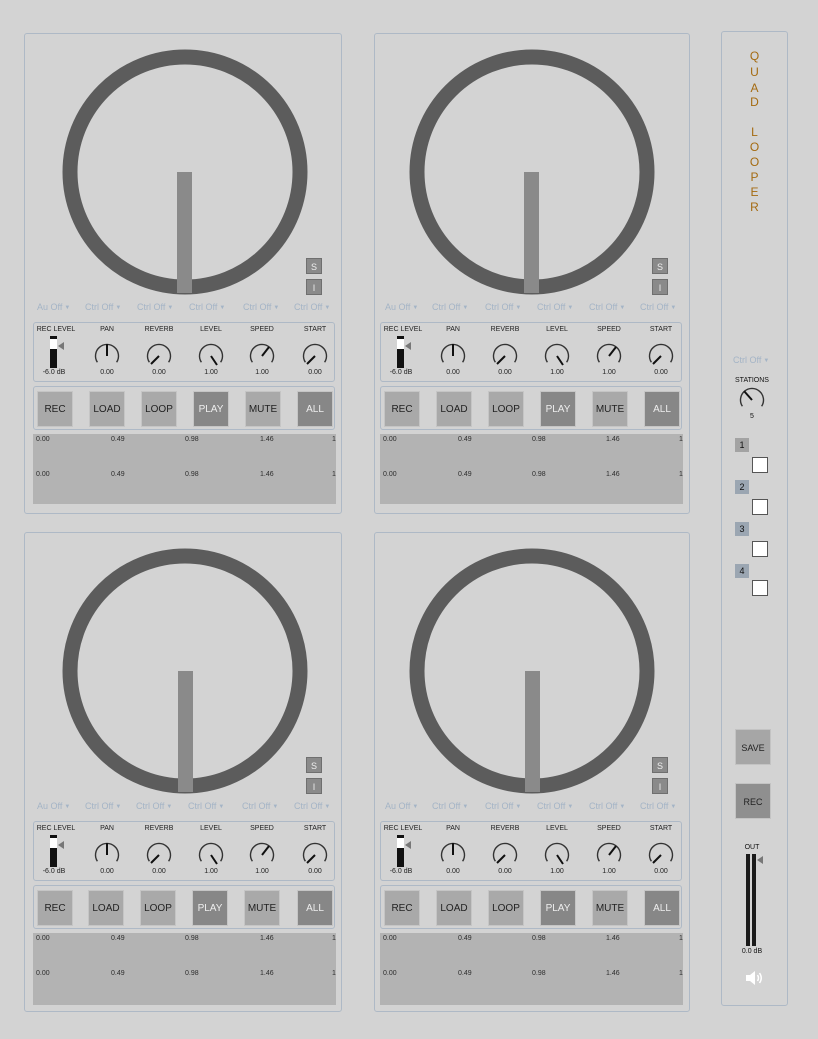 Image resolution: width=818 pixels, height=1039 pixels. Describe the element at coordinates (751, 360) in the screenshot. I see `stations-ctrl-dropdown: Ctrl Off ▼` at that location.